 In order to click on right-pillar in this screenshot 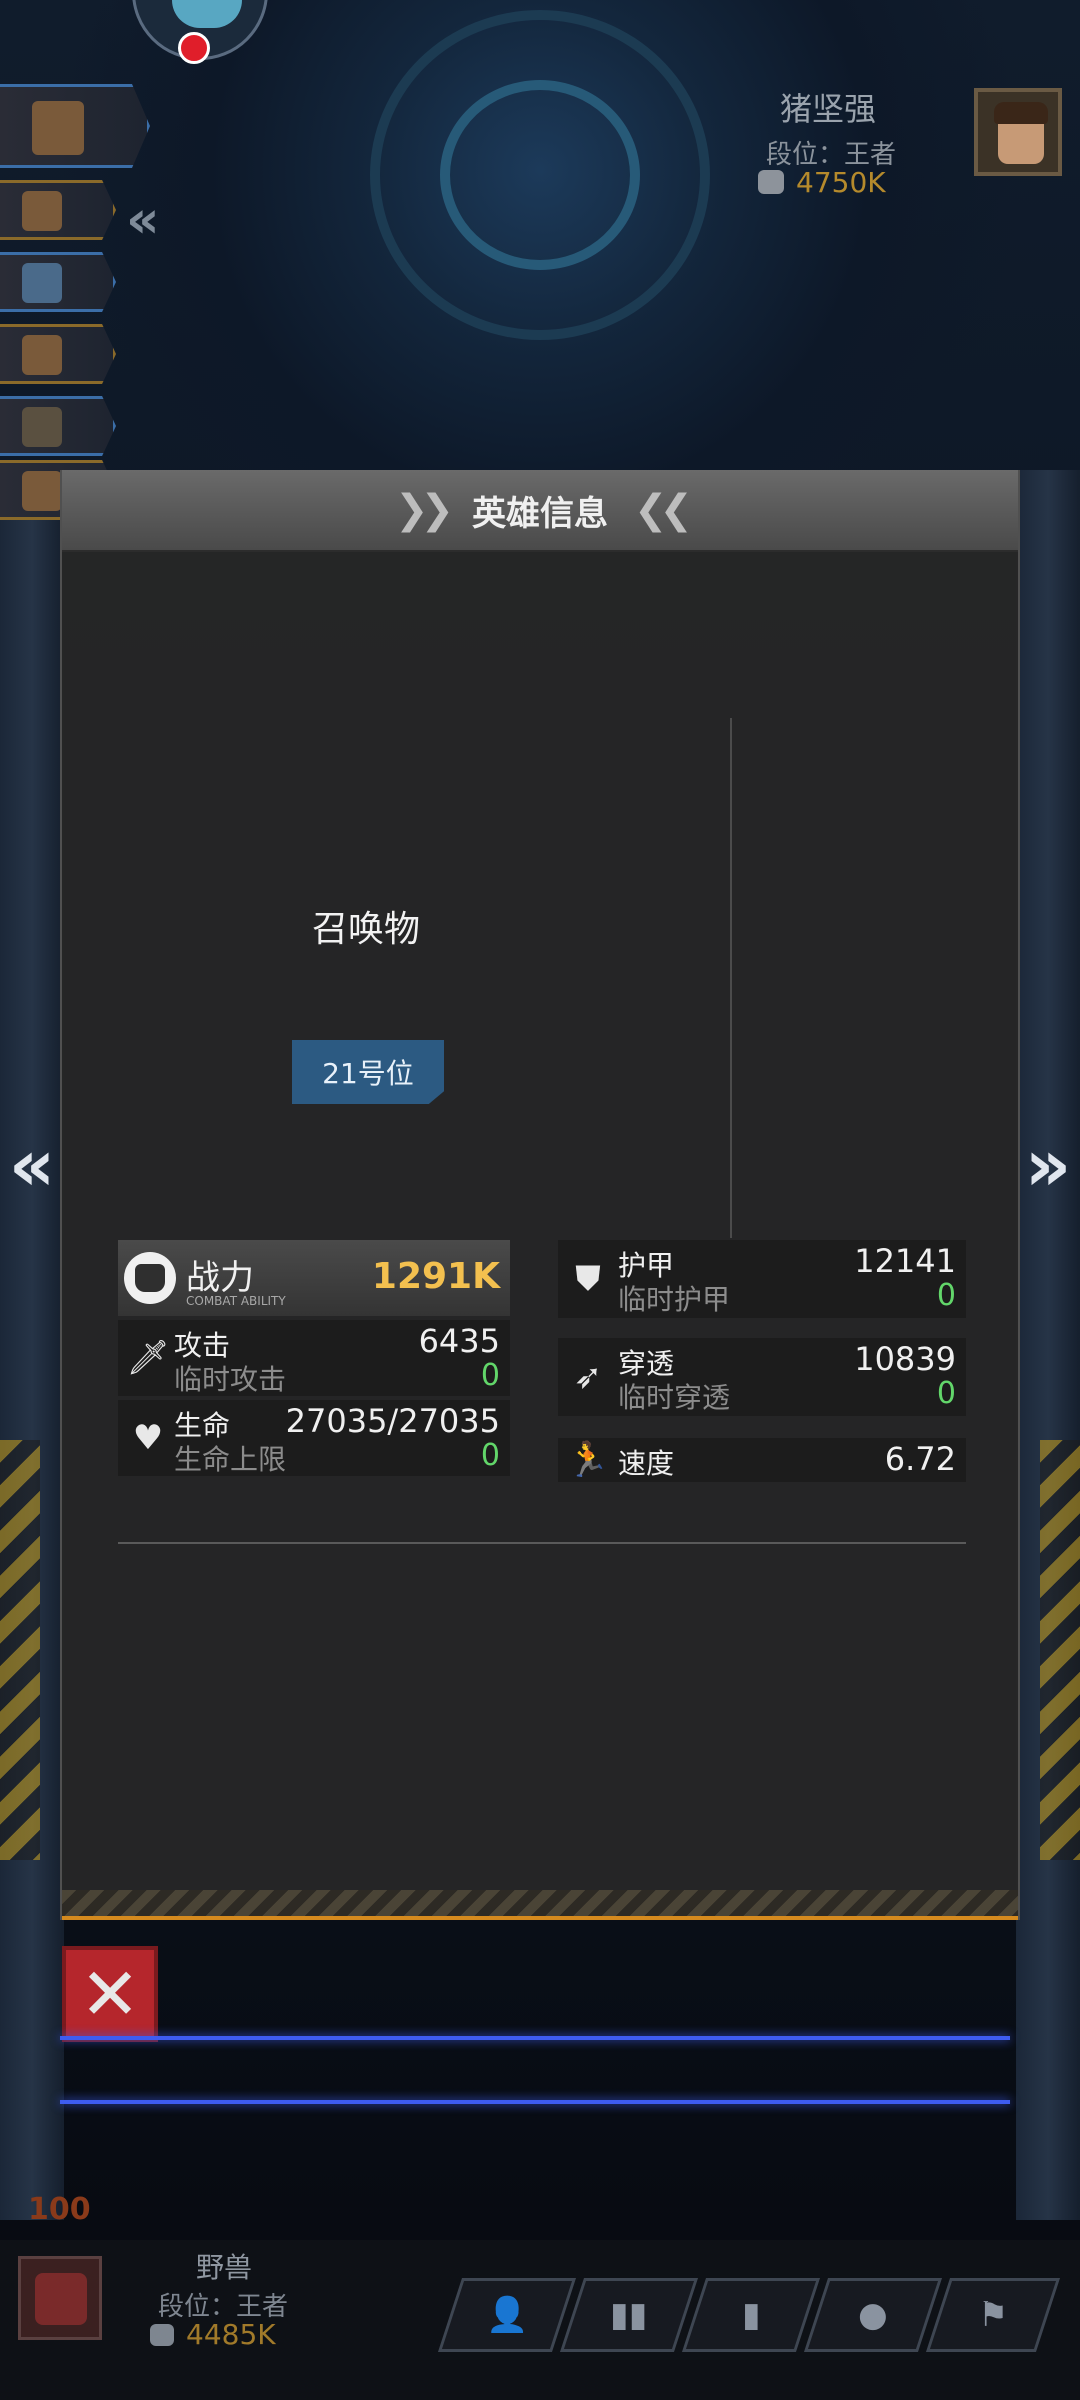, I will do `click(1048, 1345)`.